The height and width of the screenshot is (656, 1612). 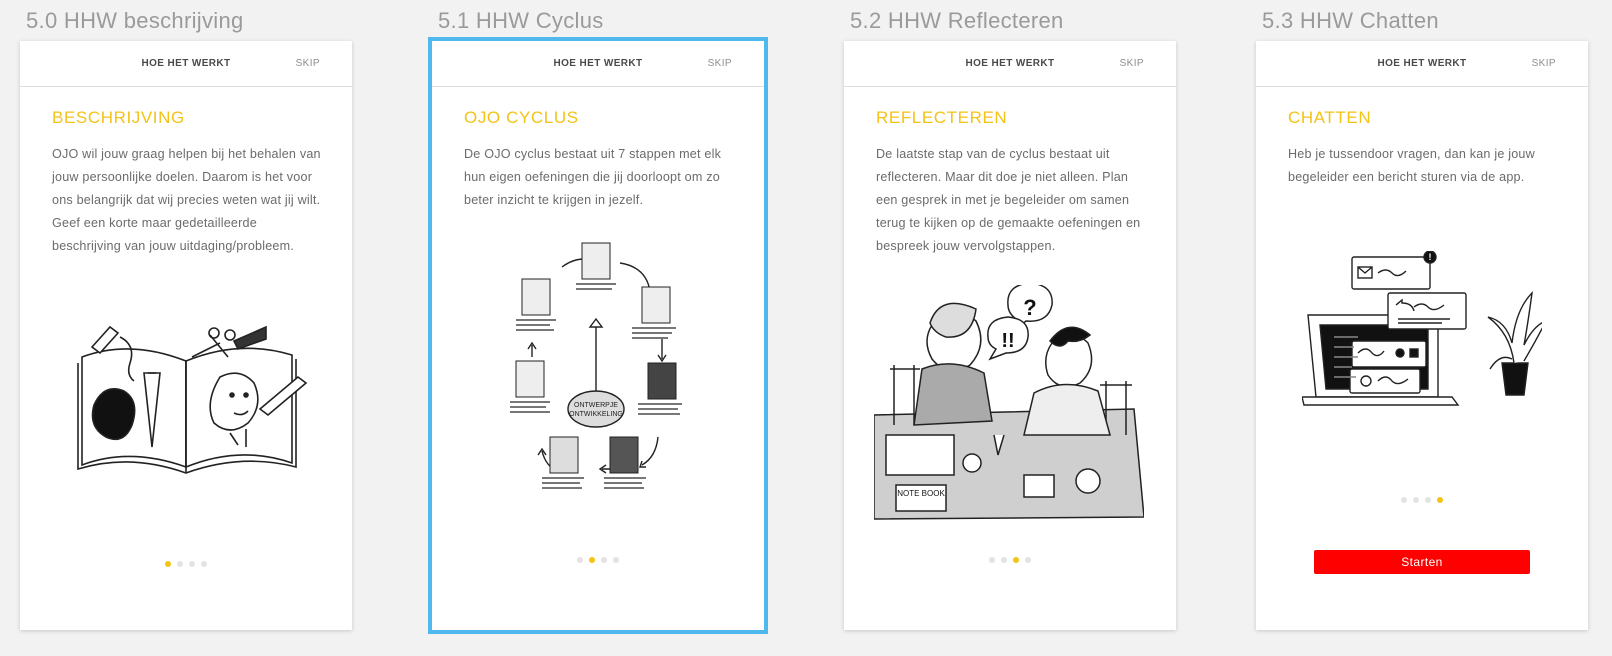 I want to click on exclamation-marks: !!, so click(x=1007, y=341).